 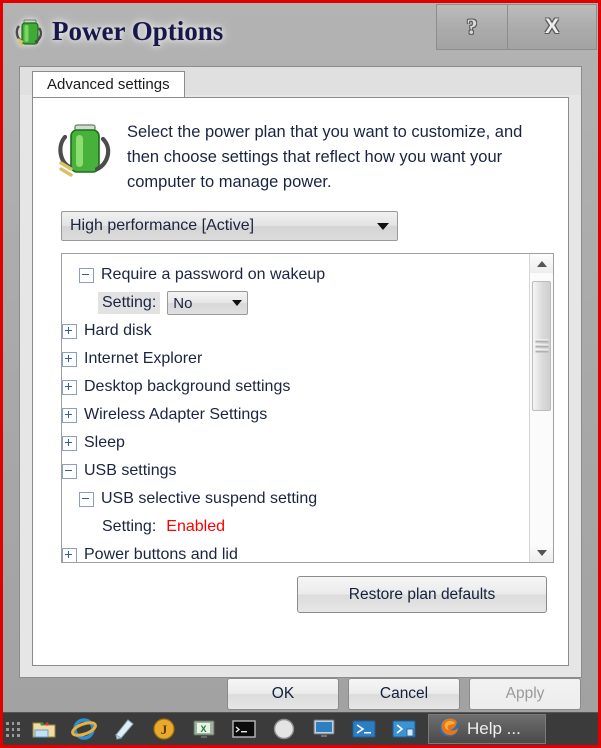 What do you see at coordinates (13, 729) in the screenshot?
I see `taskbar-grip-icon` at bounding box center [13, 729].